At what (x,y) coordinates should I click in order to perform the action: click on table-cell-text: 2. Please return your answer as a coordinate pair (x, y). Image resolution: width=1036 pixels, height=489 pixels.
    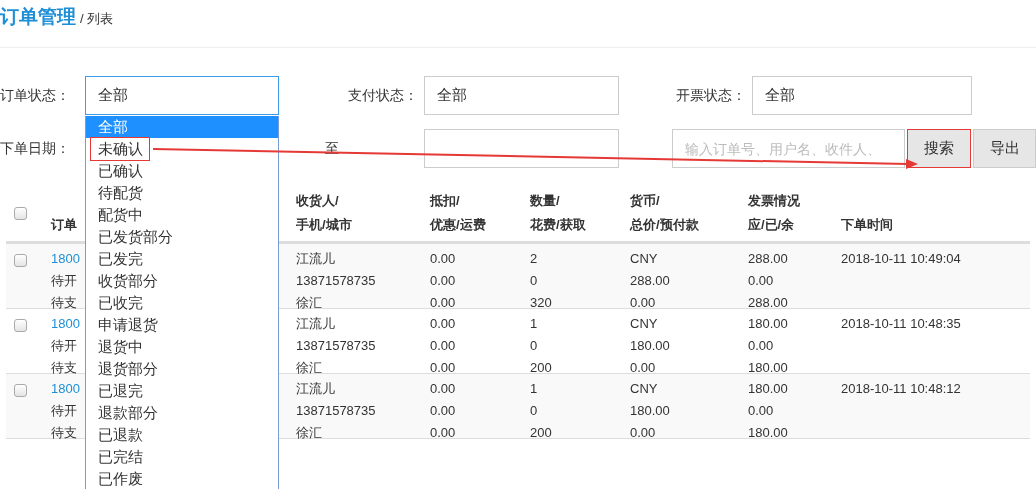
    Looking at the image, I should click on (534, 259).